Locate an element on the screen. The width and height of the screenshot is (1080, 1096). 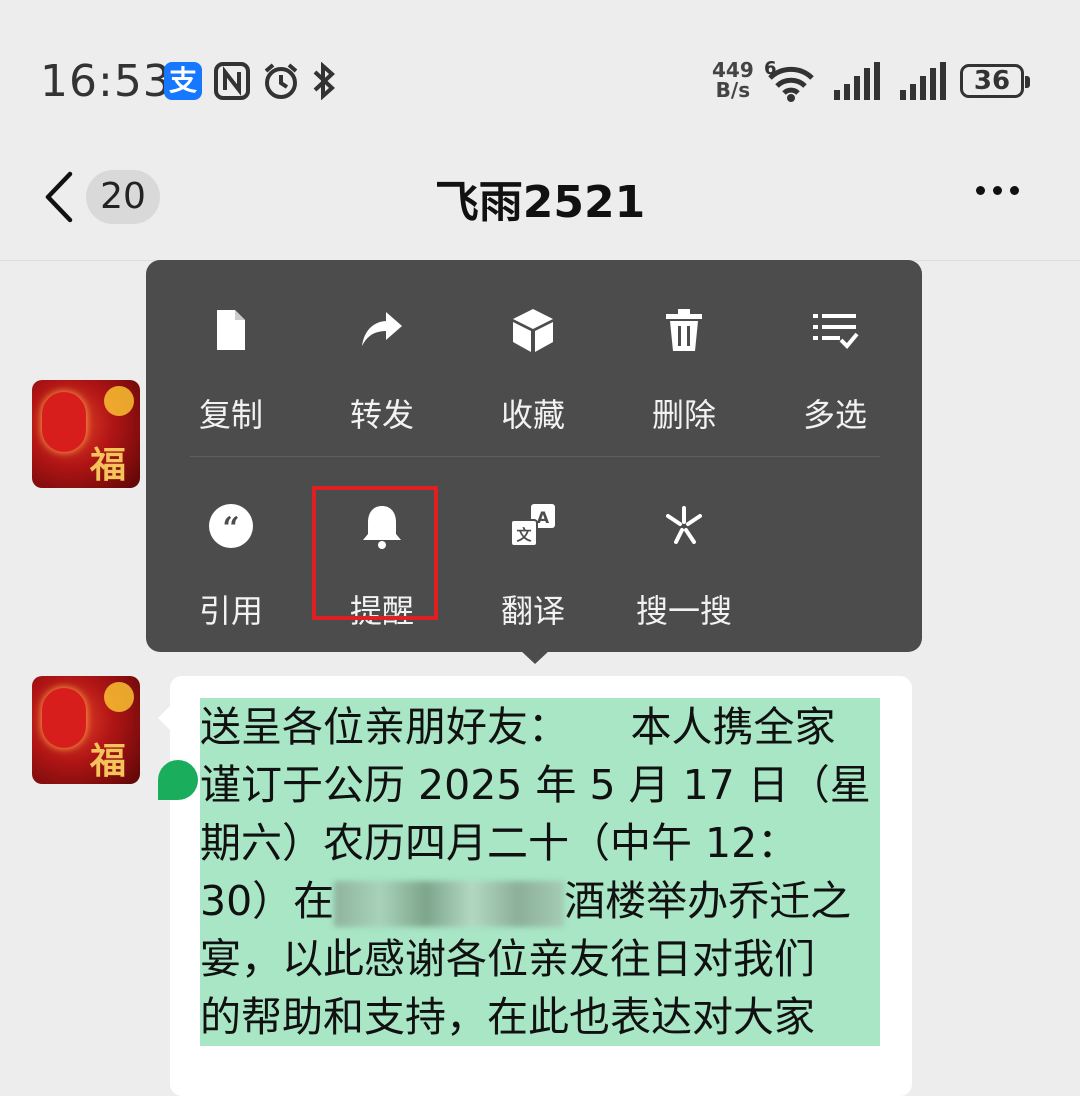
message-line: 30）在 酒楼举办乔迁之 is located at coordinates (540, 901).